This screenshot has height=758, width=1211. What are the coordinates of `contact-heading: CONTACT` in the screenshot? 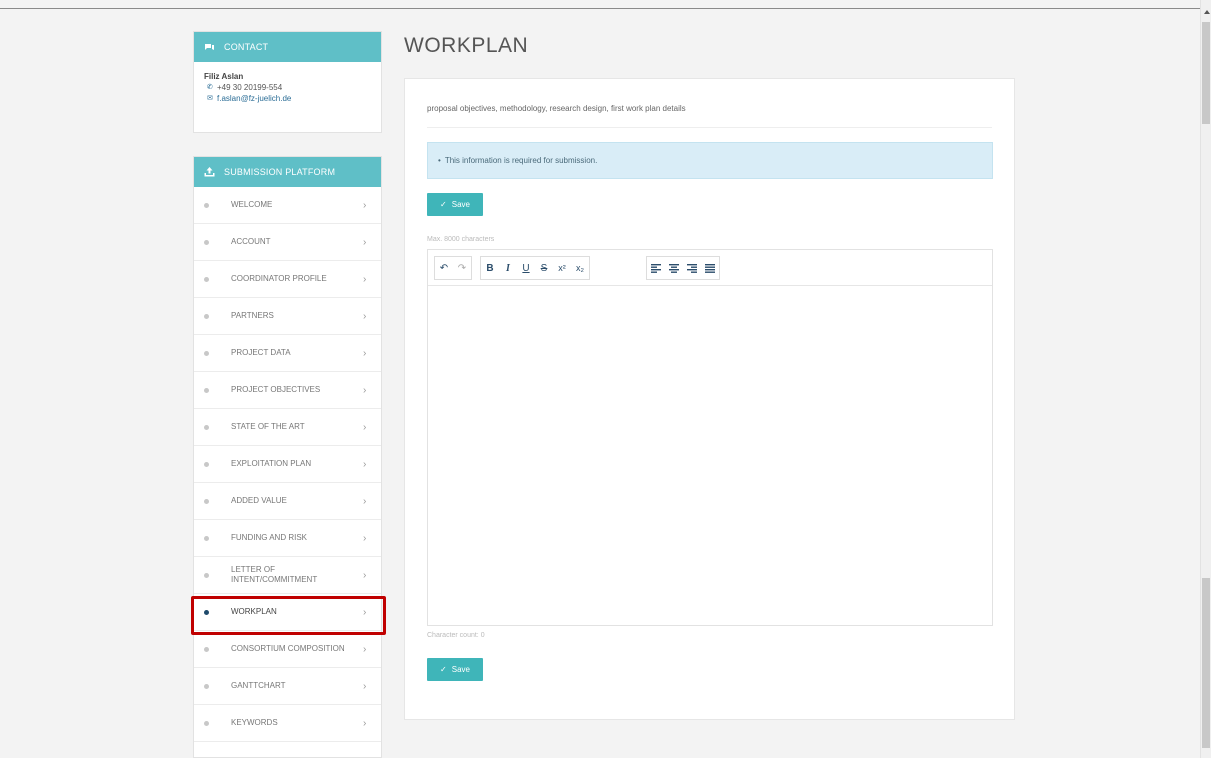 It's located at (246, 47).